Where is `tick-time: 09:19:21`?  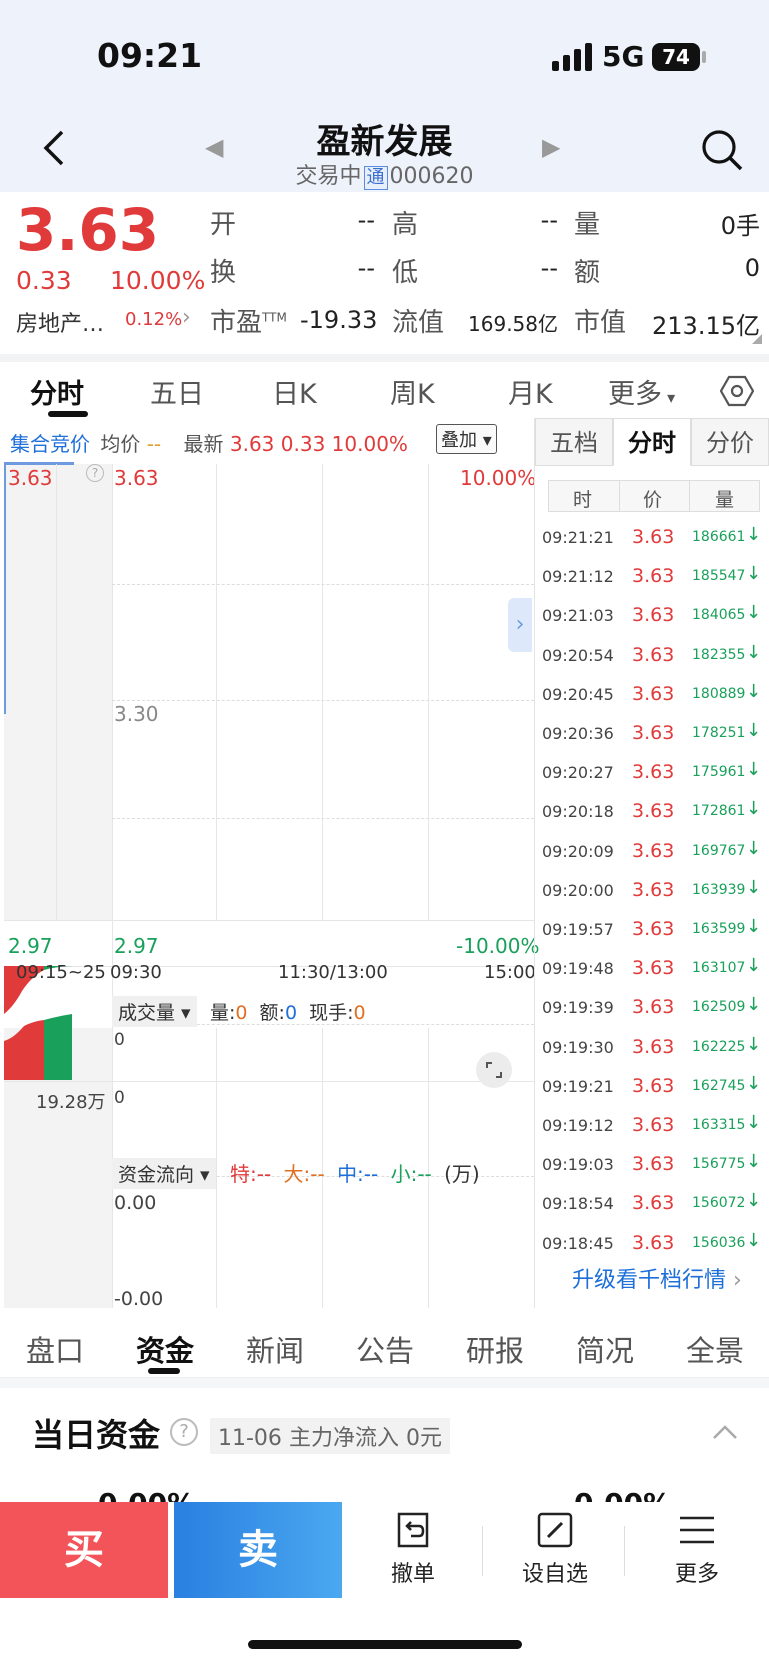 tick-time: 09:19:21 is located at coordinates (578, 1086).